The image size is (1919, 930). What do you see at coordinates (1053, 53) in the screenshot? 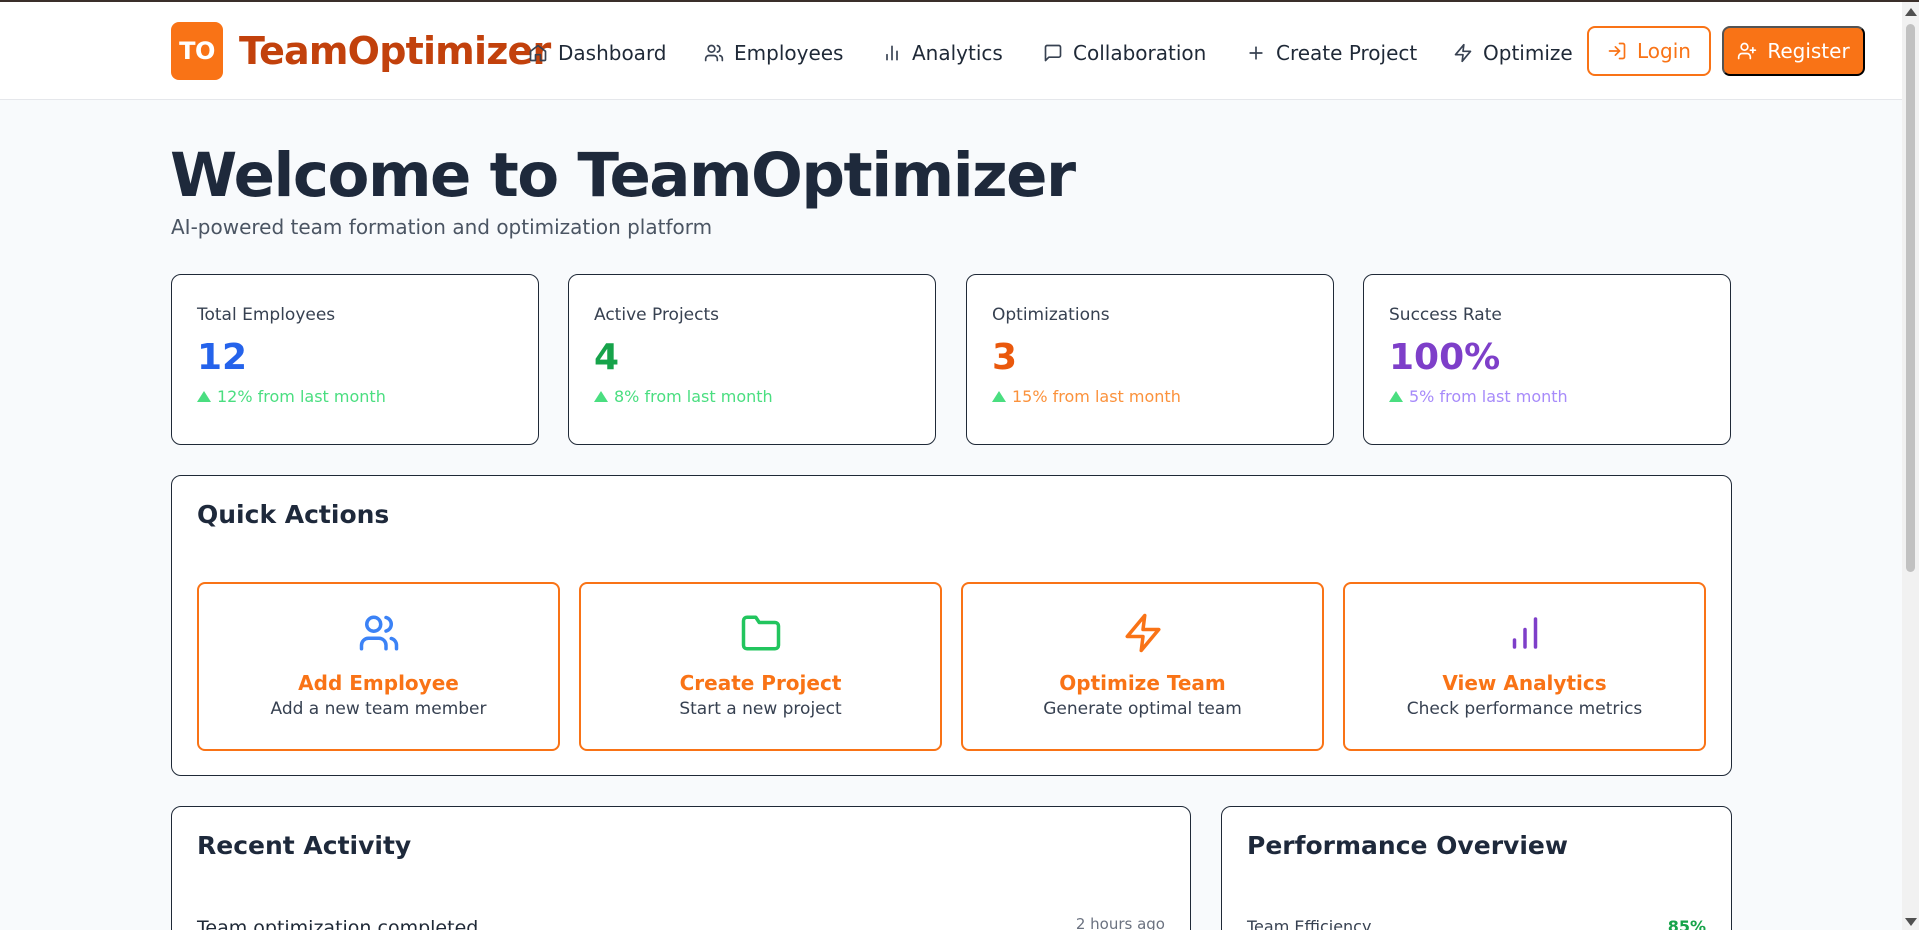
I see `message-square-icon` at bounding box center [1053, 53].